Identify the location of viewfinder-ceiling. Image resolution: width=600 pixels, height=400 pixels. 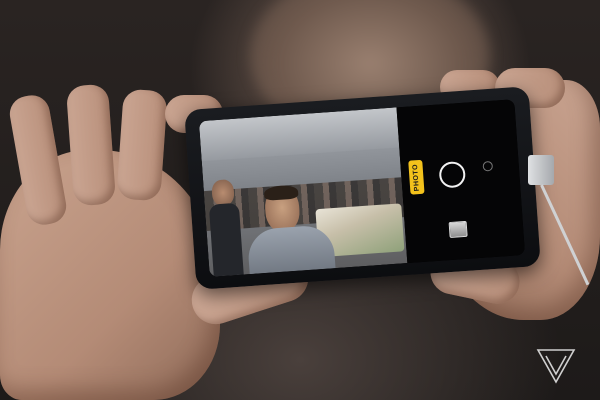
(299, 134).